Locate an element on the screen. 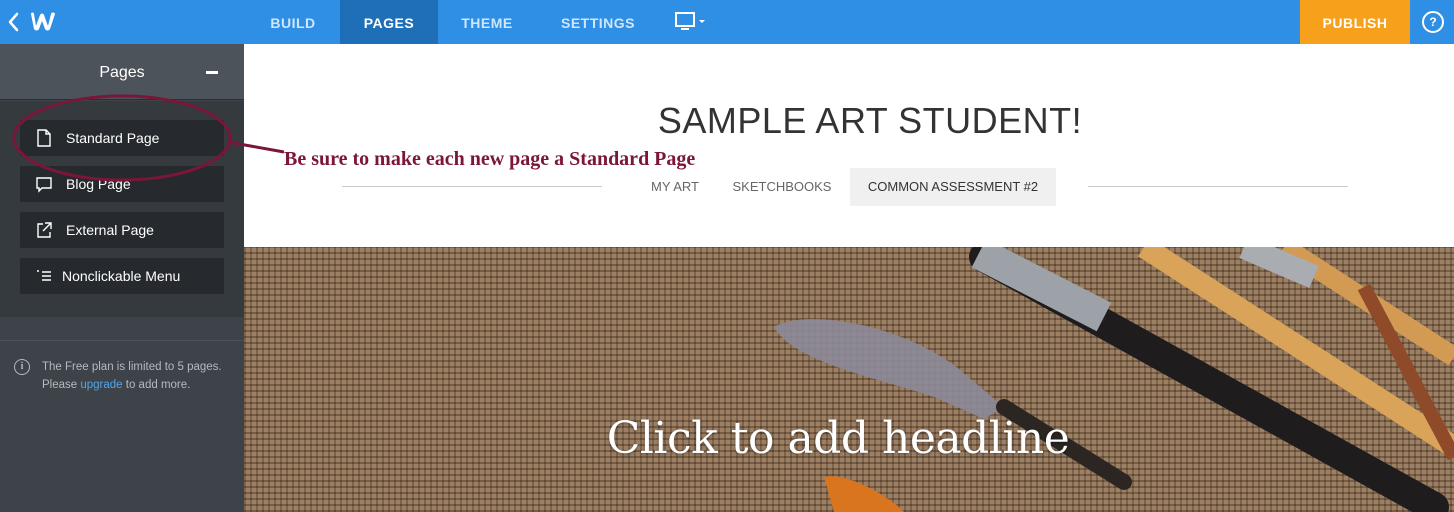 Image resolution: width=1454 pixels, height=512 pixels. nav-item-sketchbooks: SKETCHBOOKS is located at coordinates (782, 187).